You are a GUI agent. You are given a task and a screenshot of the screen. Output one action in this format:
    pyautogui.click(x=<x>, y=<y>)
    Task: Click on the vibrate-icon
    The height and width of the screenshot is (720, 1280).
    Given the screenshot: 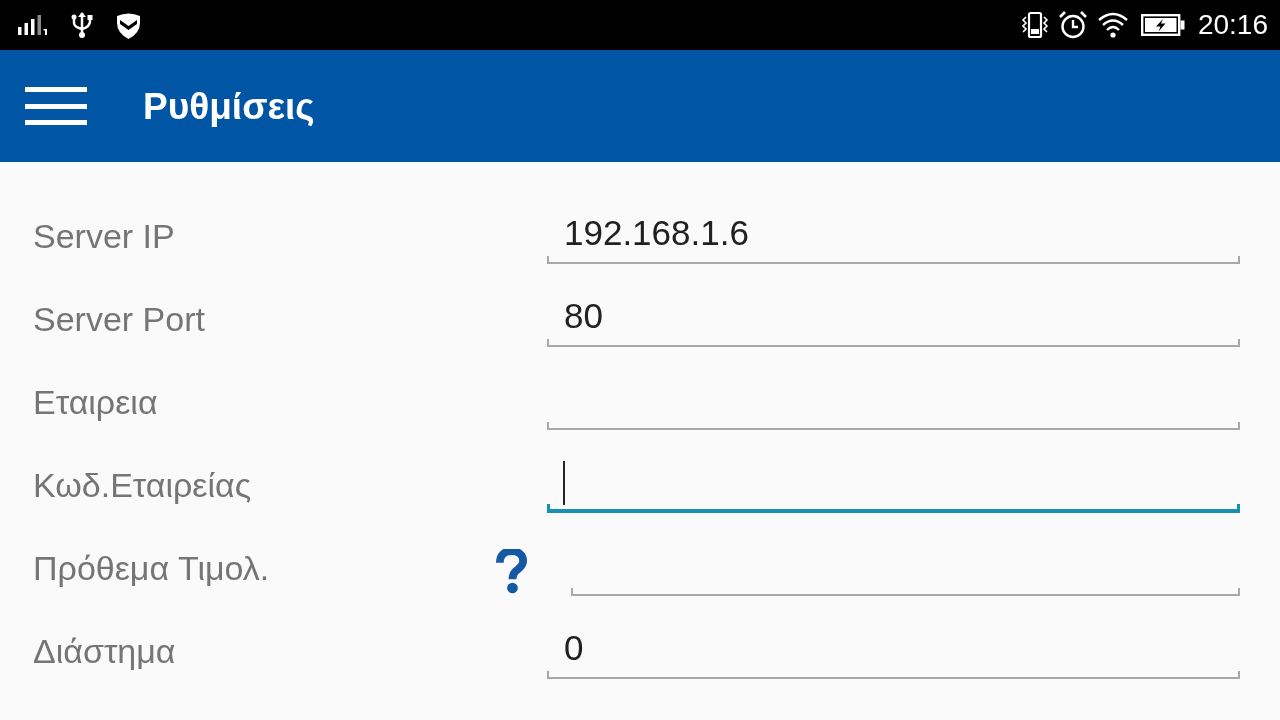 What is the action you would take?
    pyautogui.click(x=1034, y=25)
    